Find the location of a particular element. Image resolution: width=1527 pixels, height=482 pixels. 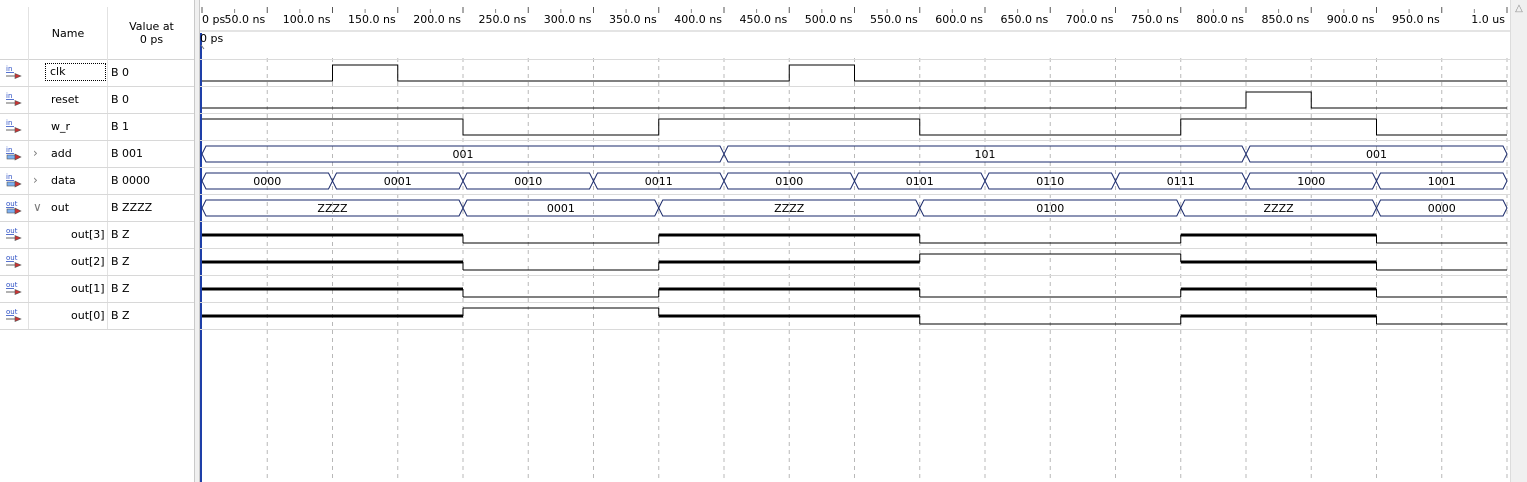

signal-row-out: out ∨ out B ZZZZ is located at coordinates (97, 208).